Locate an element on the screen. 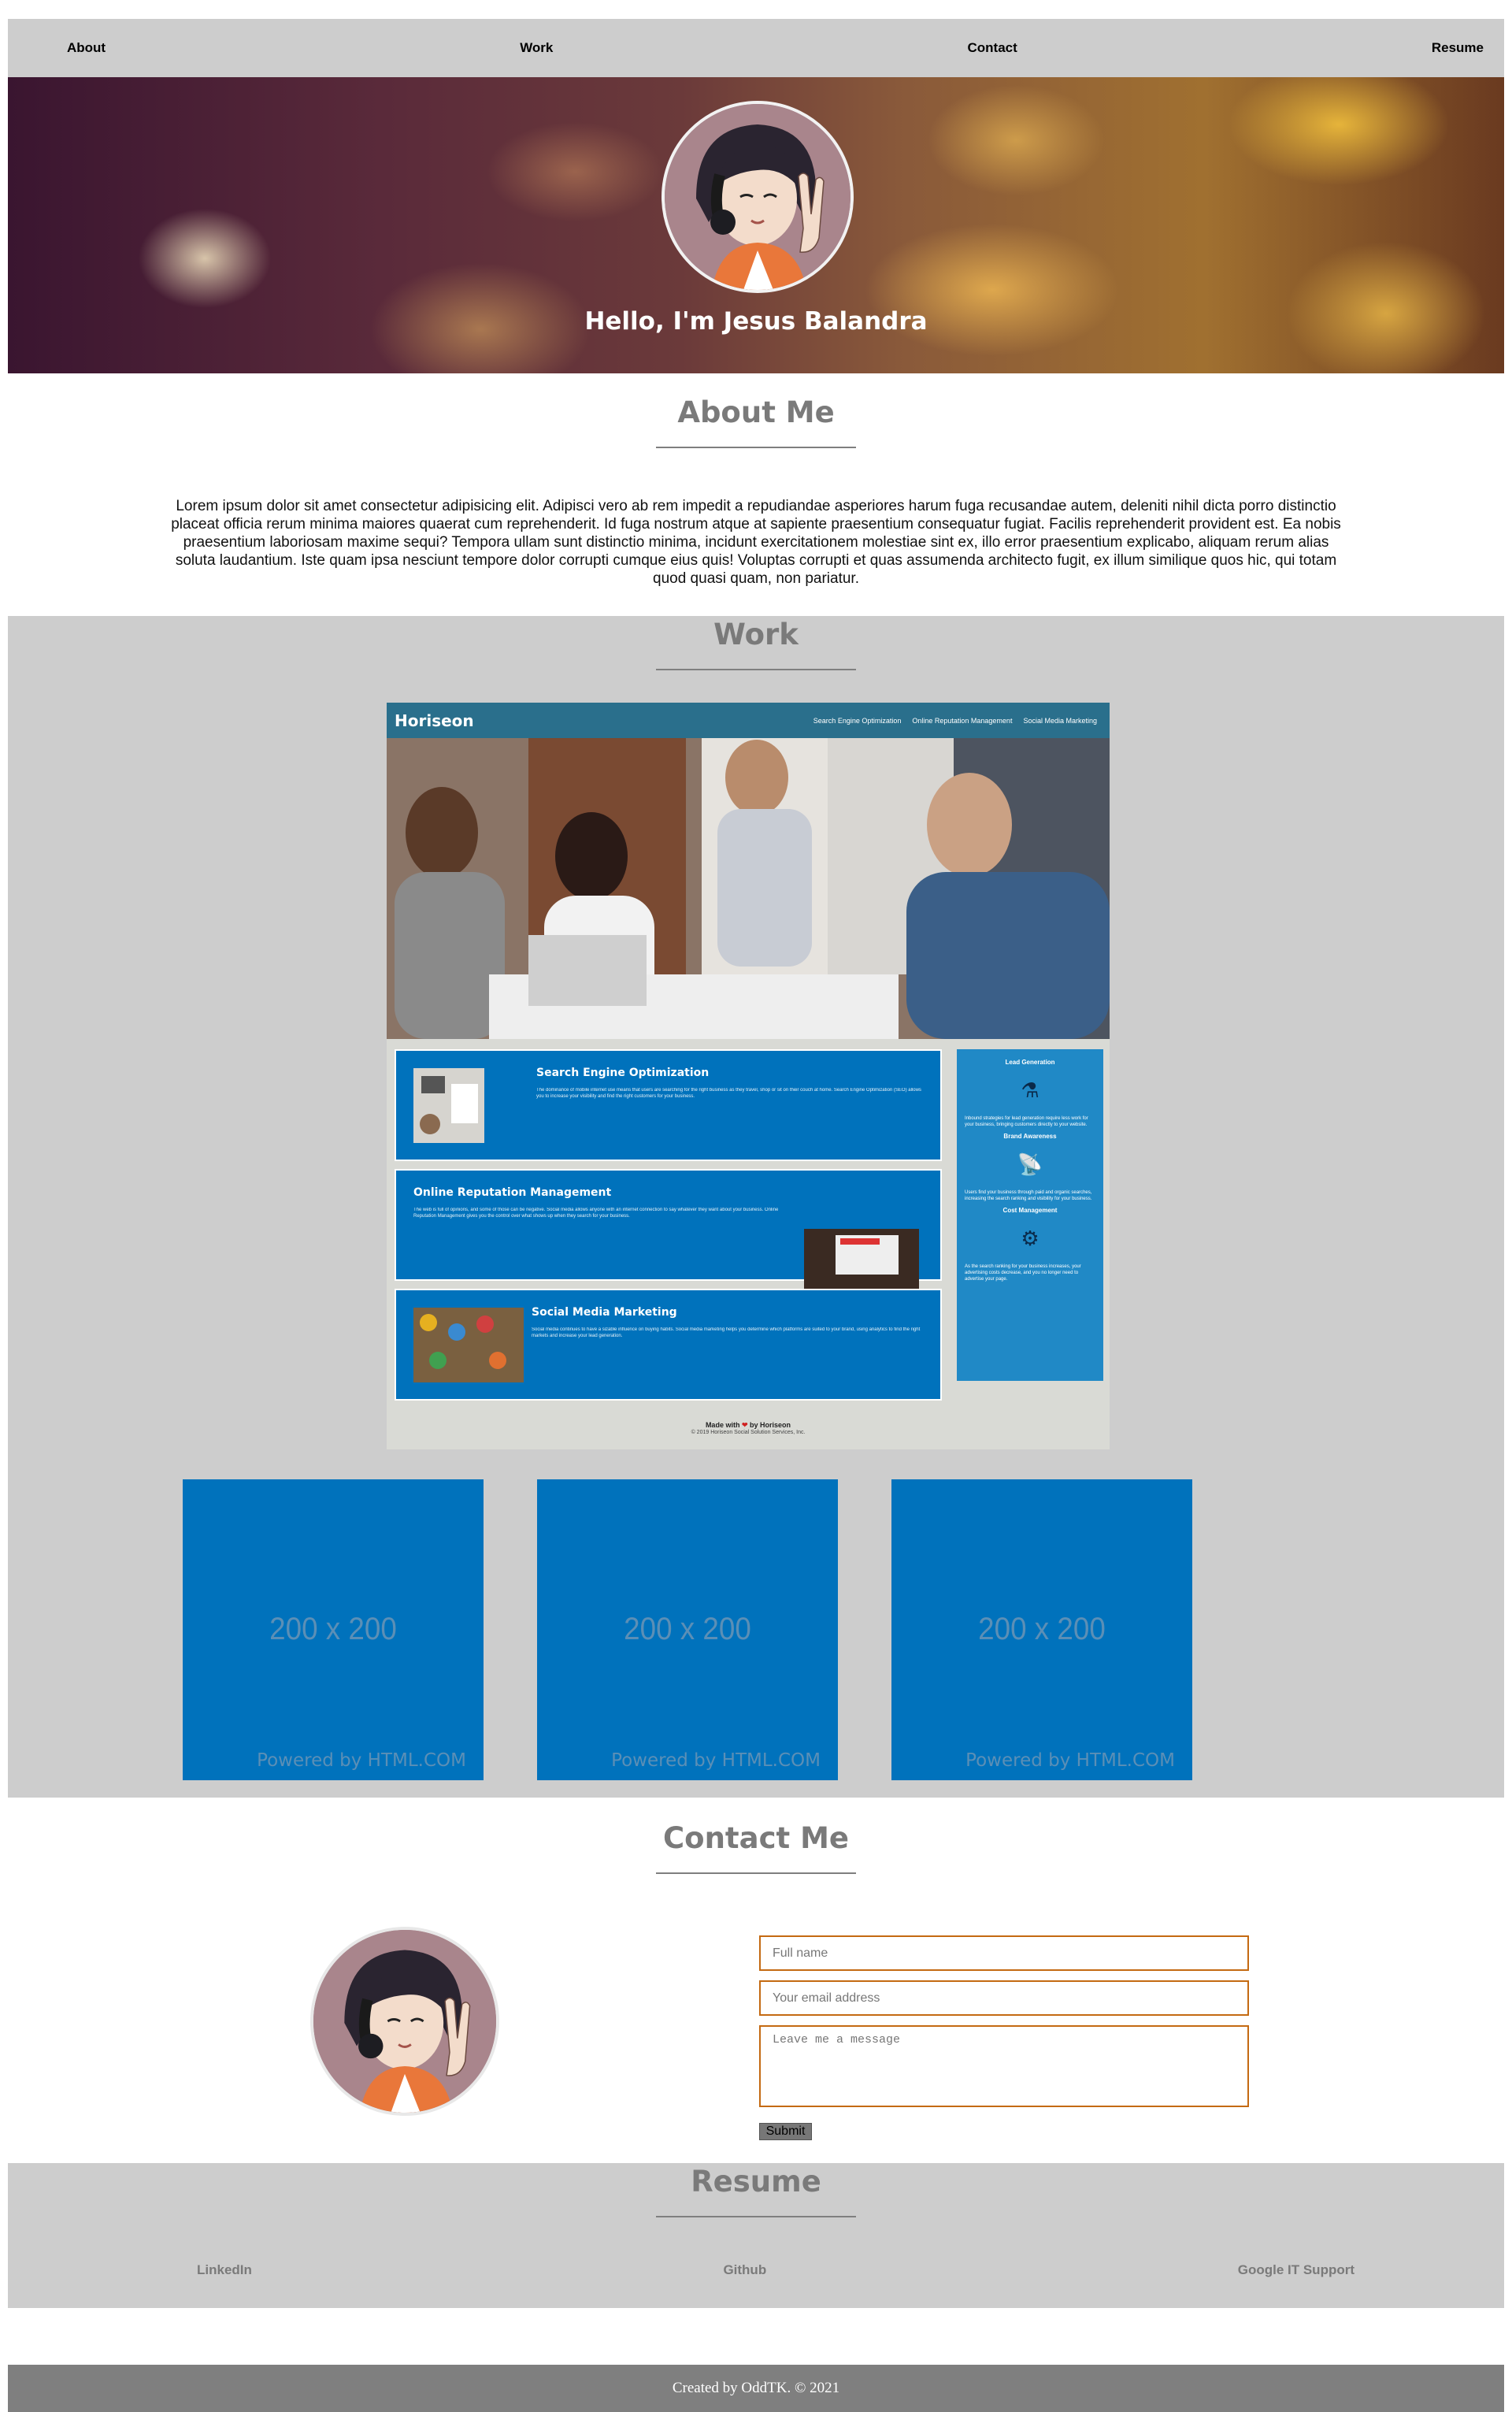 The height and width of the screenshot is (2412, 1512). benefit-title: Brand Awareness is located at coordinates (1030, 1137).